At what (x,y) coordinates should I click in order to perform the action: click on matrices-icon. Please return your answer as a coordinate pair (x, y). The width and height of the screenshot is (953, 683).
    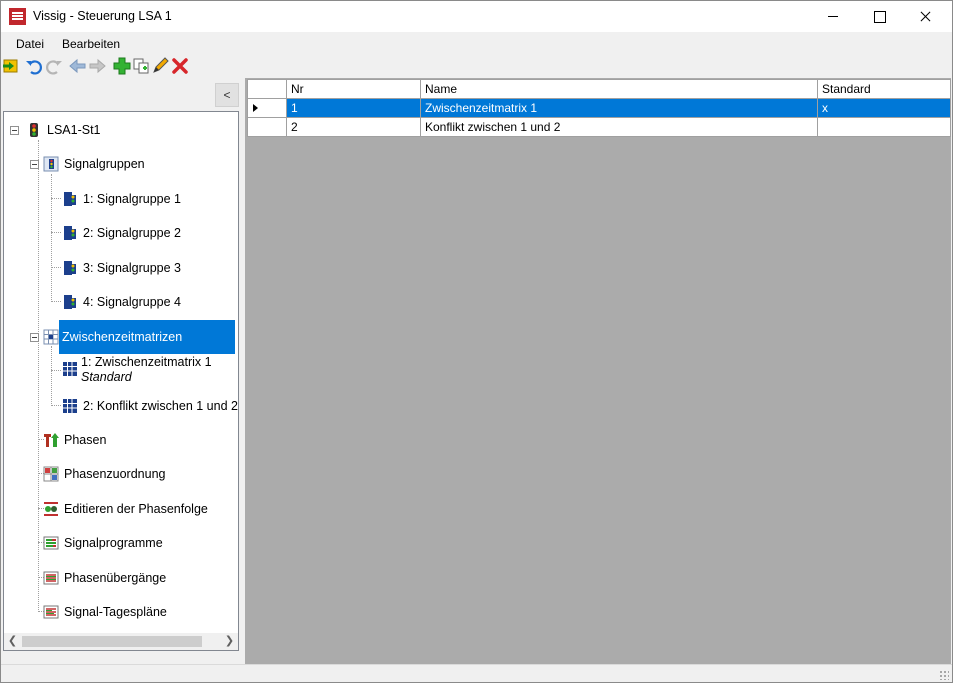
    Looking at the image, I should click on (51, 337).